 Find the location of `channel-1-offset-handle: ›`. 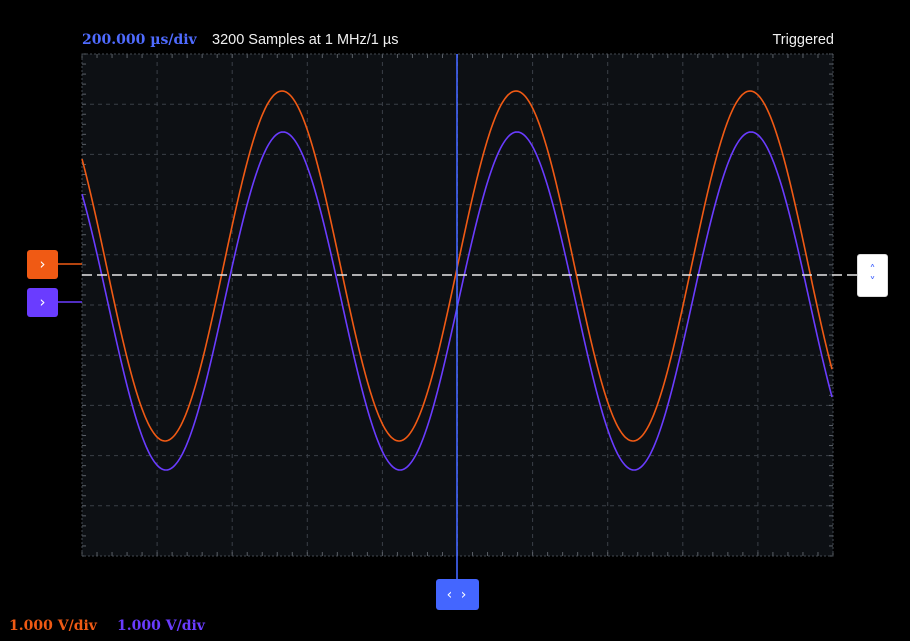

channel-1-offset-handle: › is located at coordinates (42, 264).